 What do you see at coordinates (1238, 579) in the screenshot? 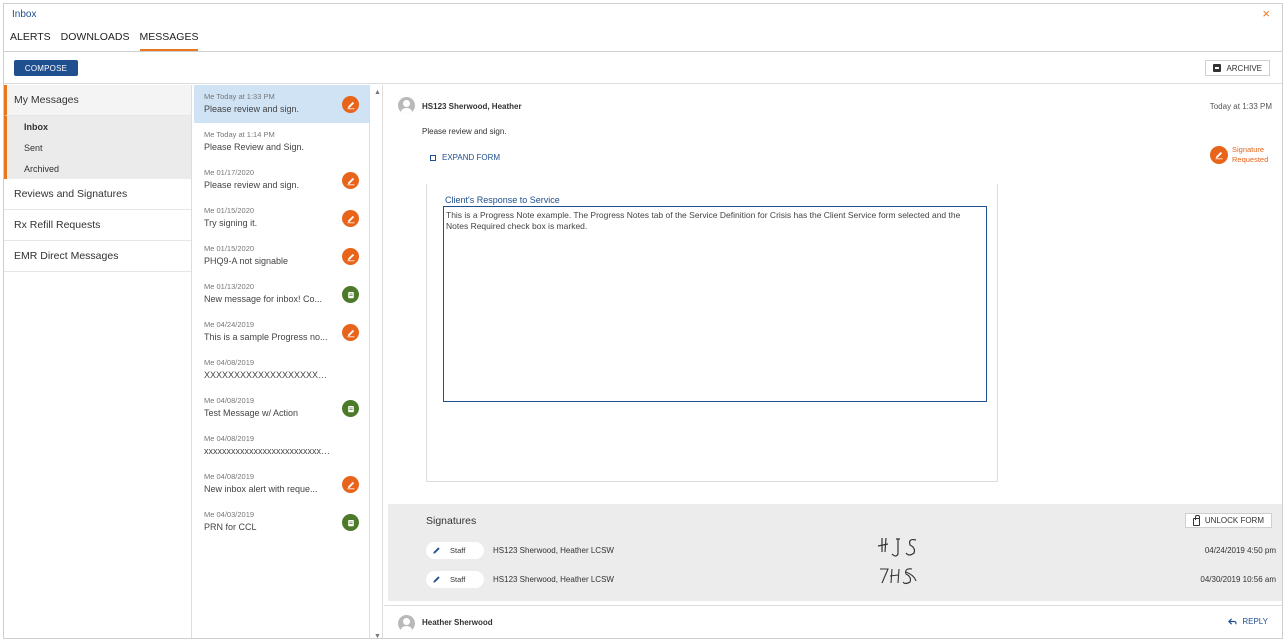
I see `signature-date: 04/30/2019 10:56 am` at bounding box center [1238, 579].